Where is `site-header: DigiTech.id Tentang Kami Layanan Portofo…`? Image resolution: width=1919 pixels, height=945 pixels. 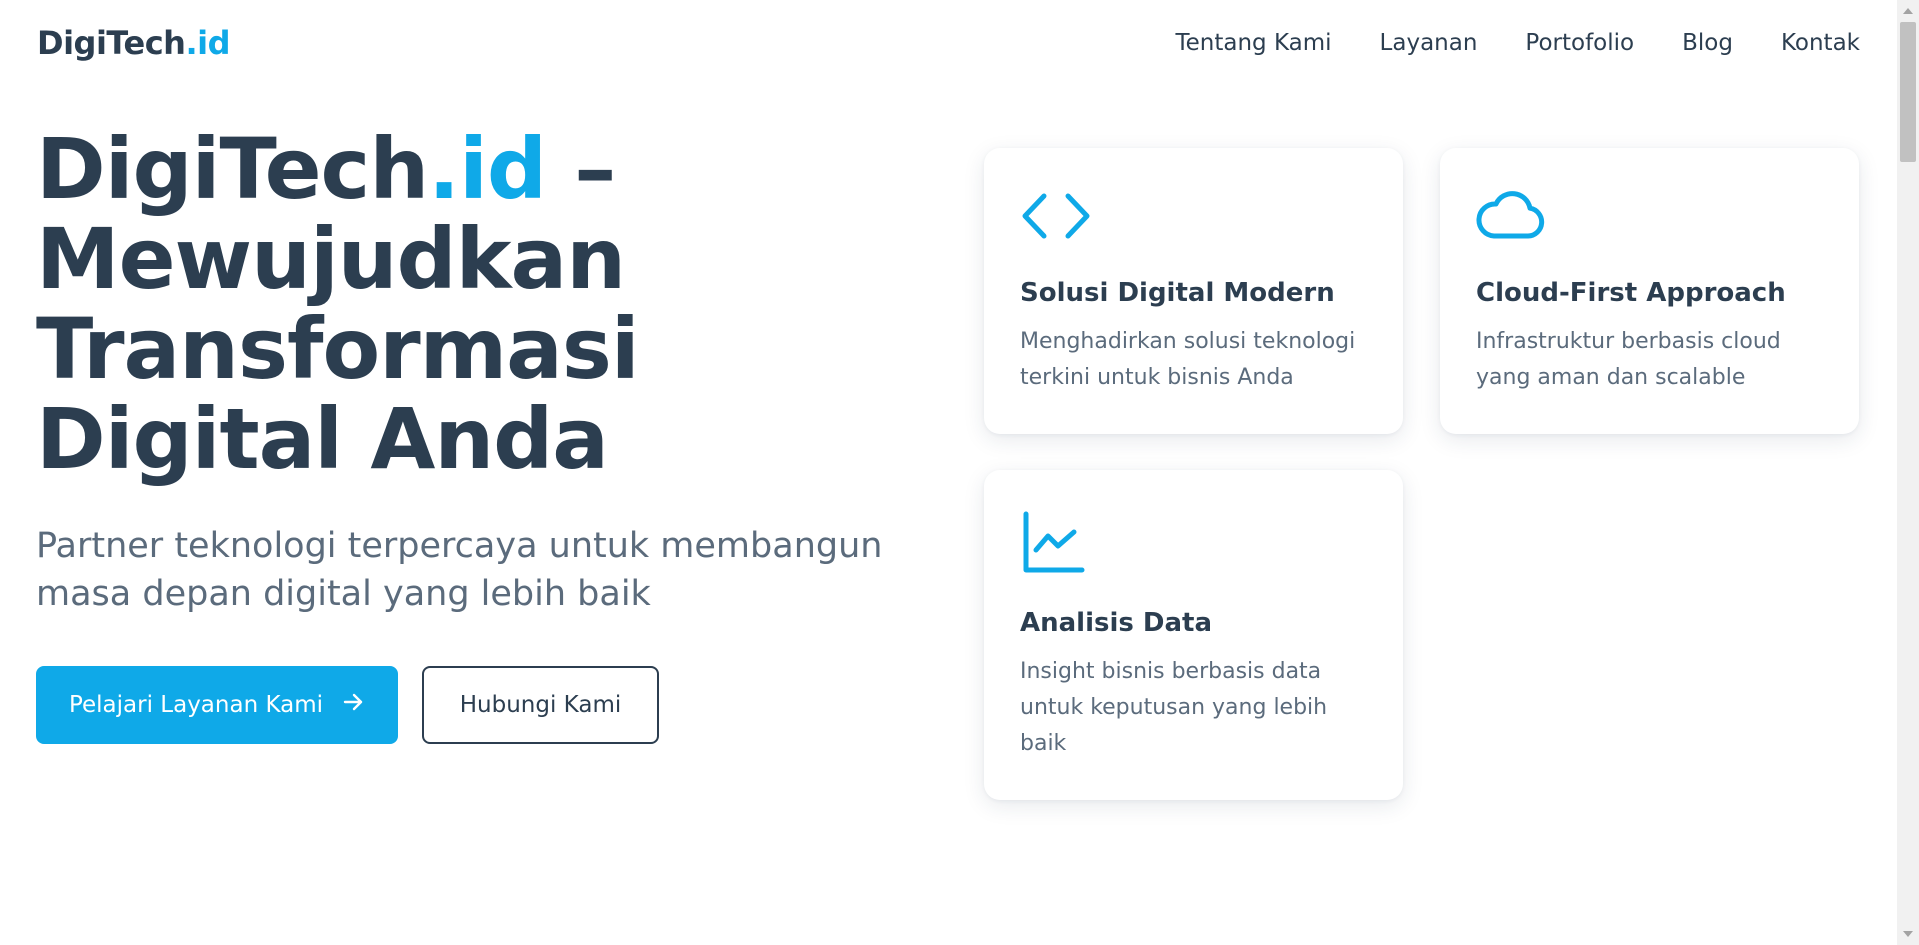 site-header: DigiTech.id Tentang Kami Layanan Portofo… is located at coordinates (948, 45).